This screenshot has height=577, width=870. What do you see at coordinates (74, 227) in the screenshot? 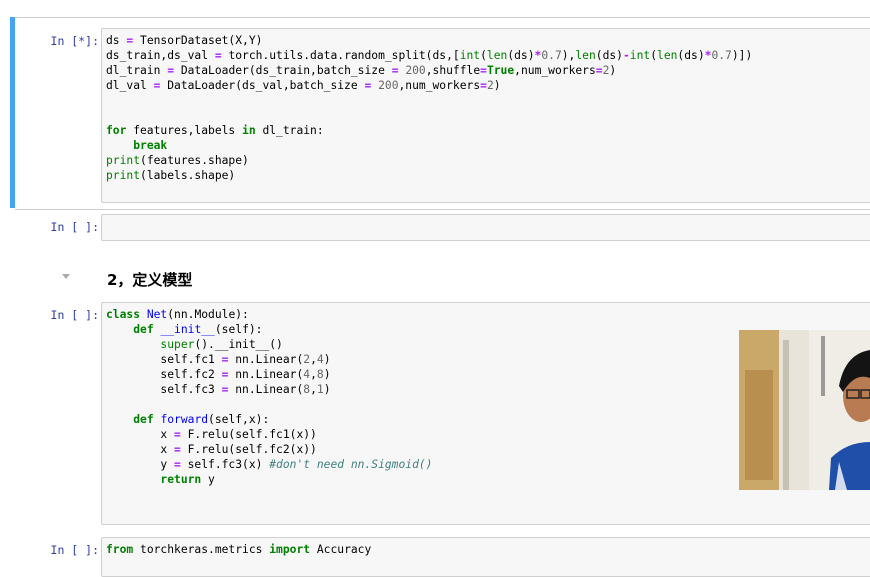
I see `cell-2-prompt: In [ ]:` at bounding box center [74, 227].